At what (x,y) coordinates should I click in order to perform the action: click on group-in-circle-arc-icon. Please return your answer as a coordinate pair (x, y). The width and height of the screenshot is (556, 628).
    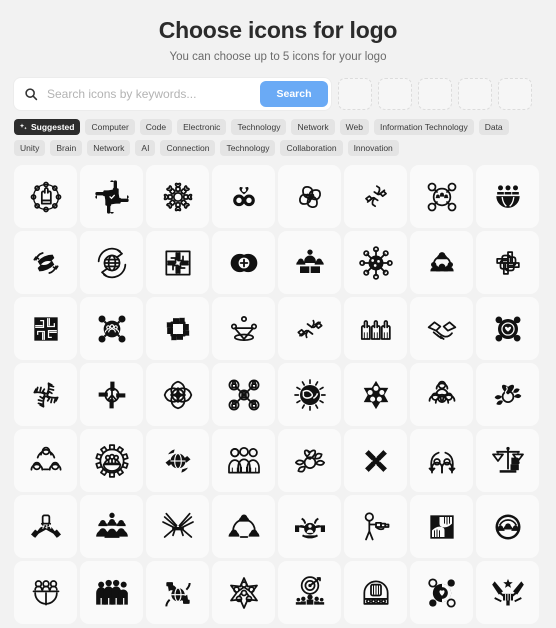
    Looking at the image, I should click on (507, 526).